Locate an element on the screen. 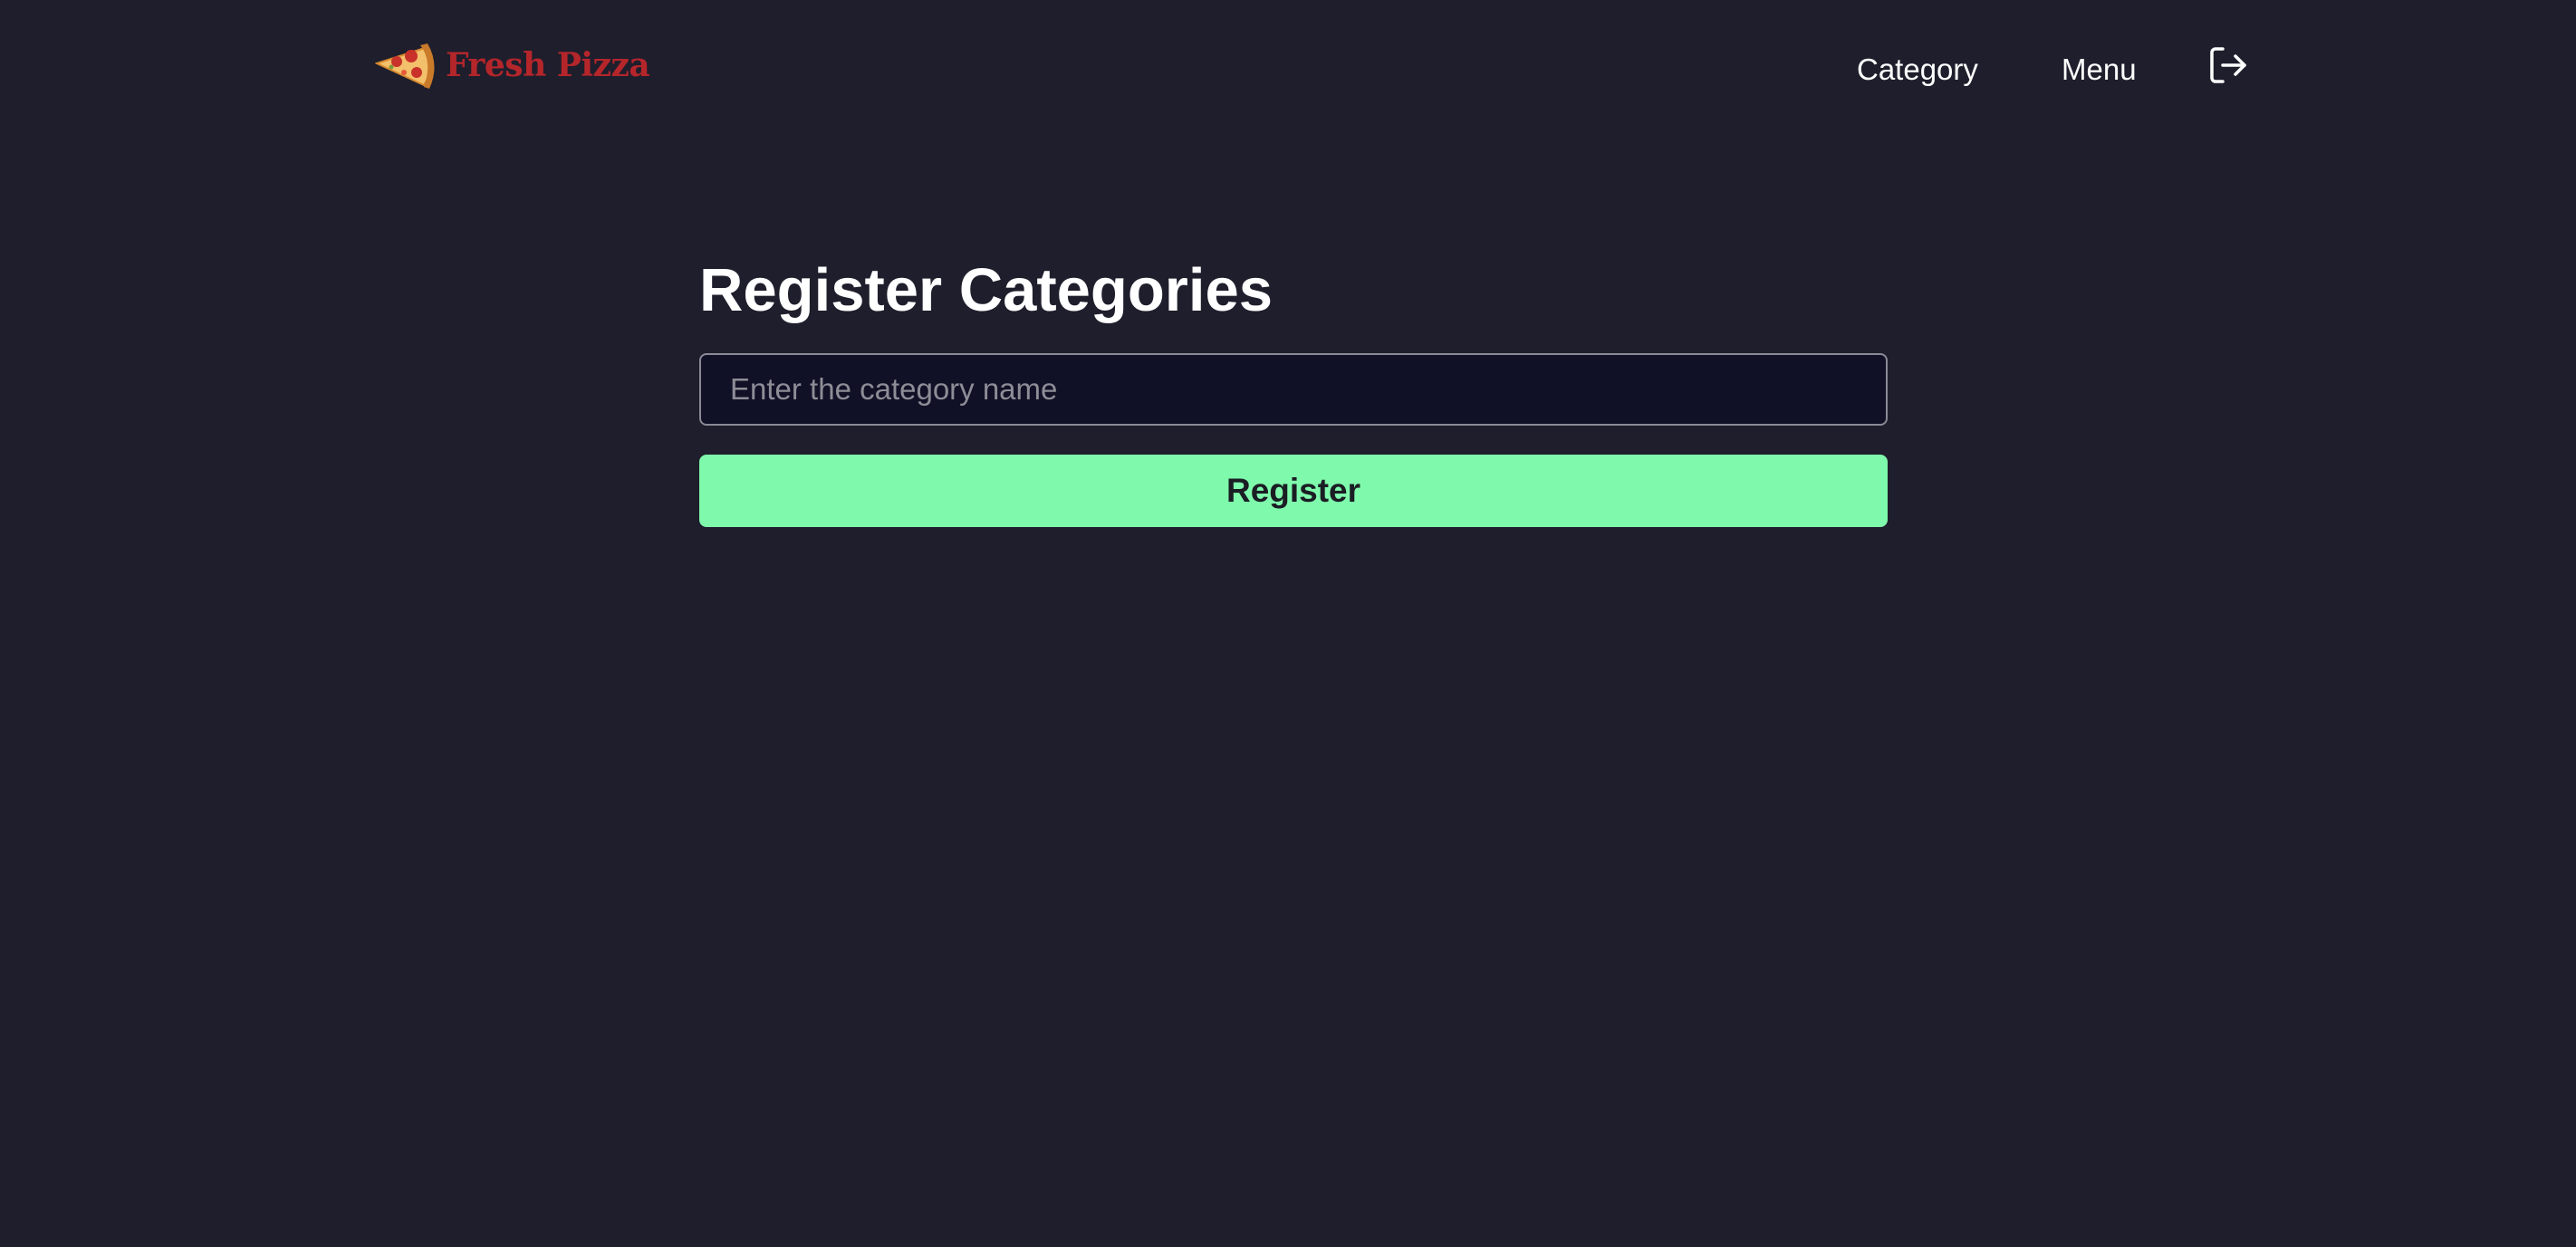  logout-button is located at coordinates (2228, 65).